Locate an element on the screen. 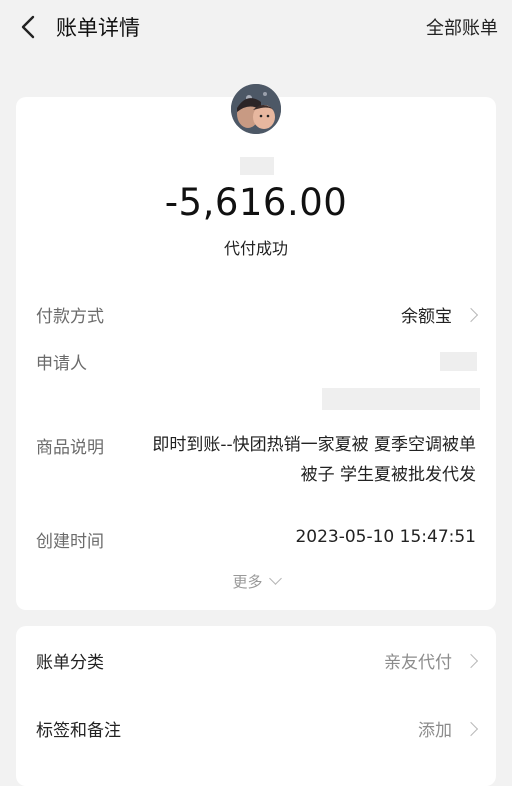  payment-method-label: 付款方式 is located at coordinates (70, 317).